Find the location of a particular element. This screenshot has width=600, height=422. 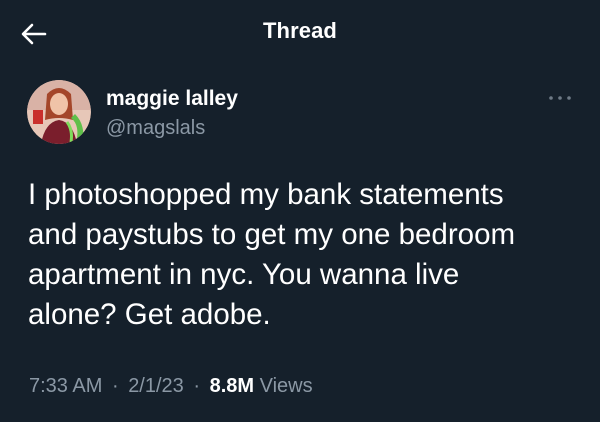

more-options-button is located at coordinates (560, 98).